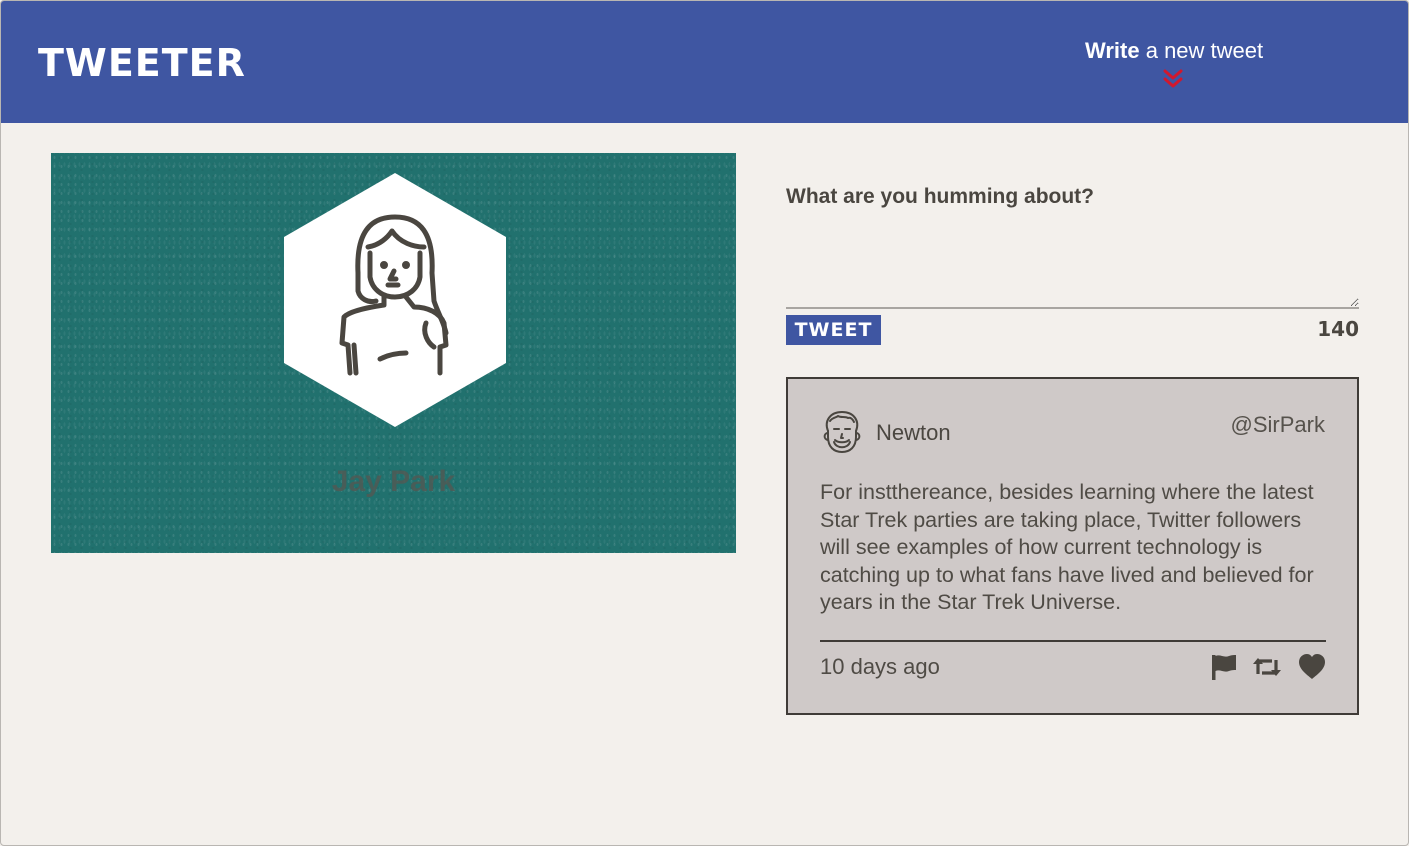  What do you see at coordinates (1073, 641) in the screenshot?
I see `tweet-divider` at bounding box center [1073, 641].